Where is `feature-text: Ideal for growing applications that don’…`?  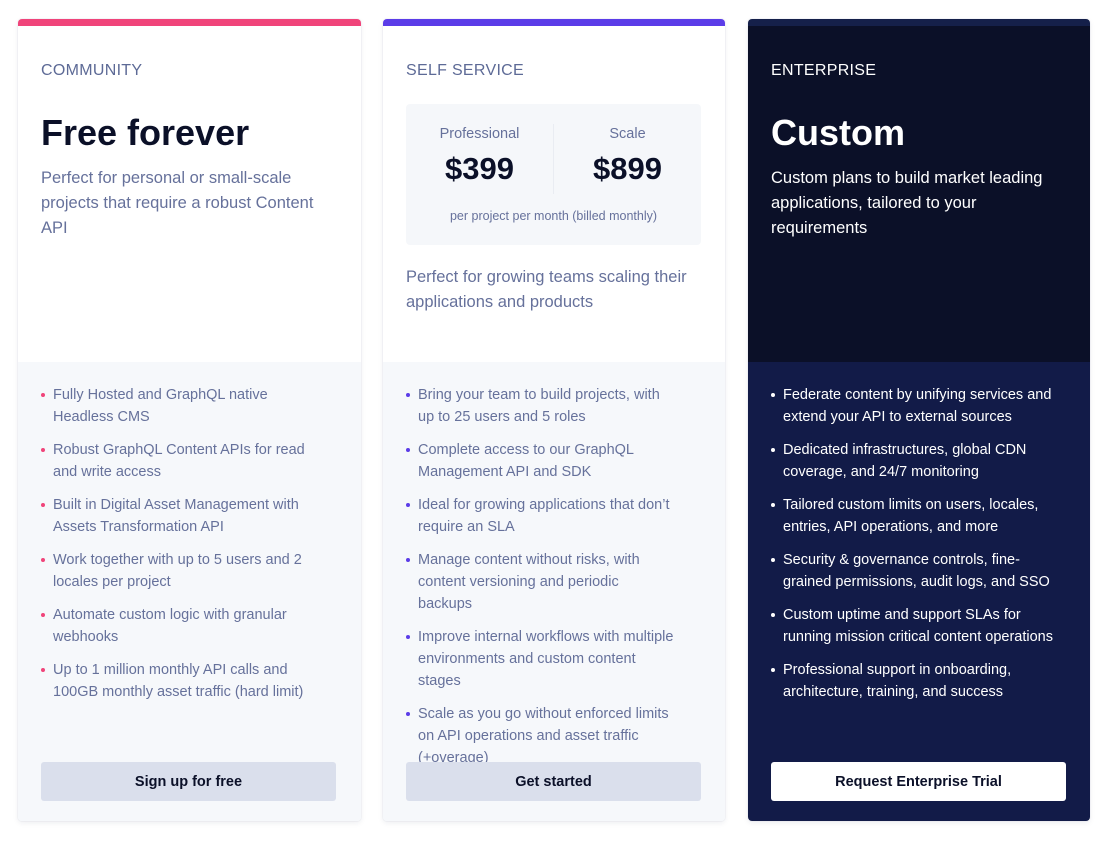 feature-text: Ideal for growing applications that don’… is located at coordinates (544, 516).